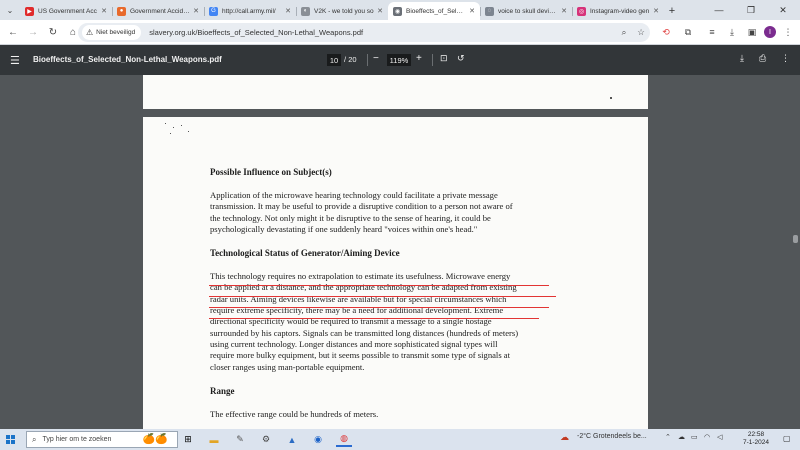 This screenshot has height=450, width=800. Describe the element at coordinates (756, 434) in the screenshot. I see `clock-time: 22:58` at that location.